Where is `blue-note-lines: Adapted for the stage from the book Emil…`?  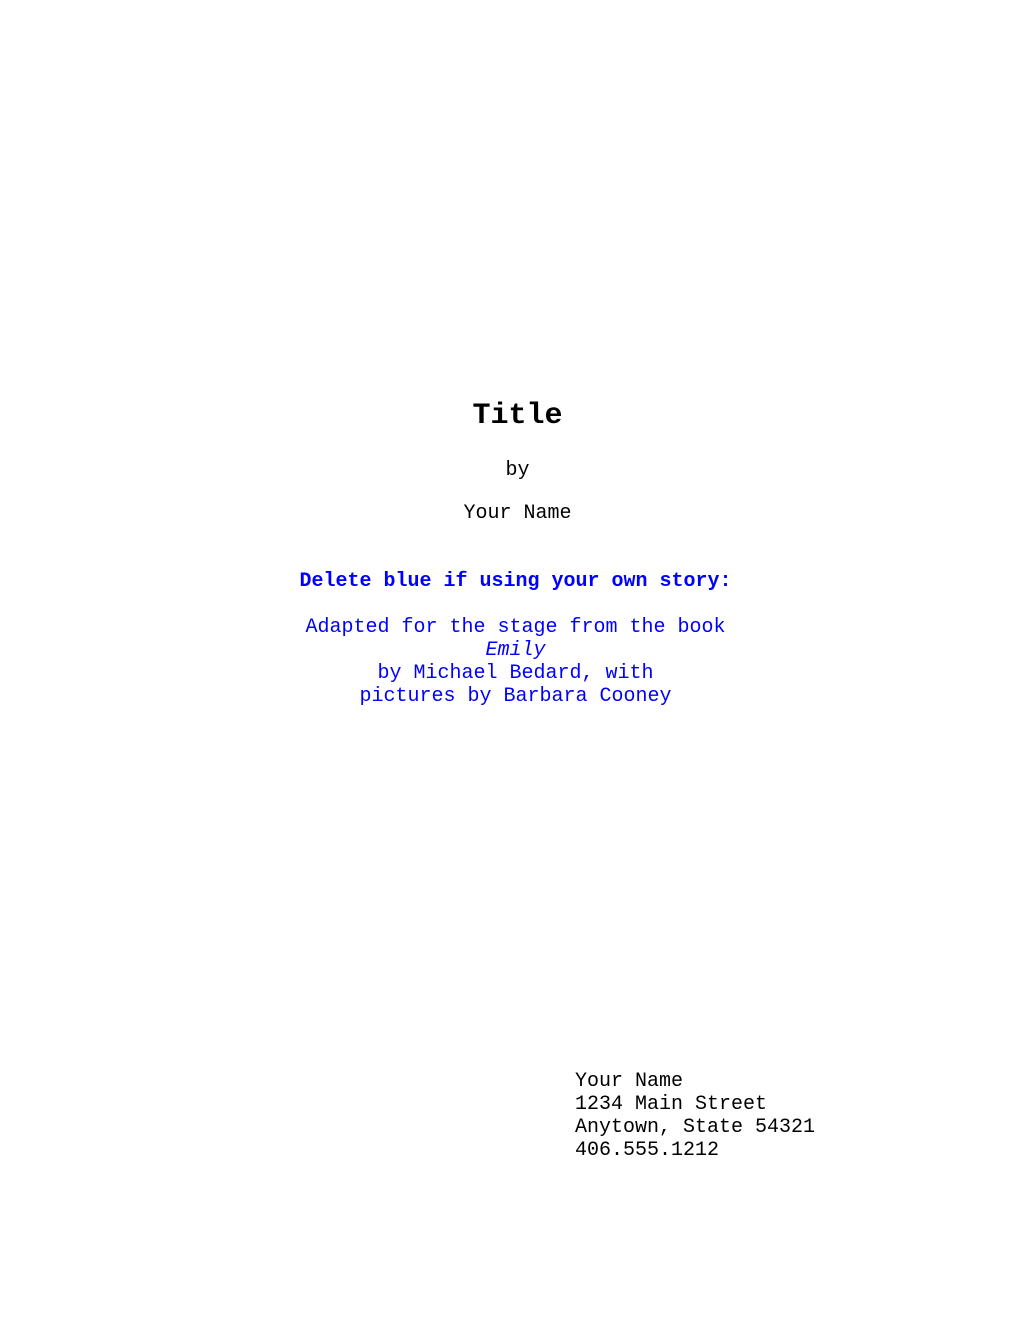
blue-note-lines: Adapted for the stage from the book Emil… is located at coordinates (510, 650).